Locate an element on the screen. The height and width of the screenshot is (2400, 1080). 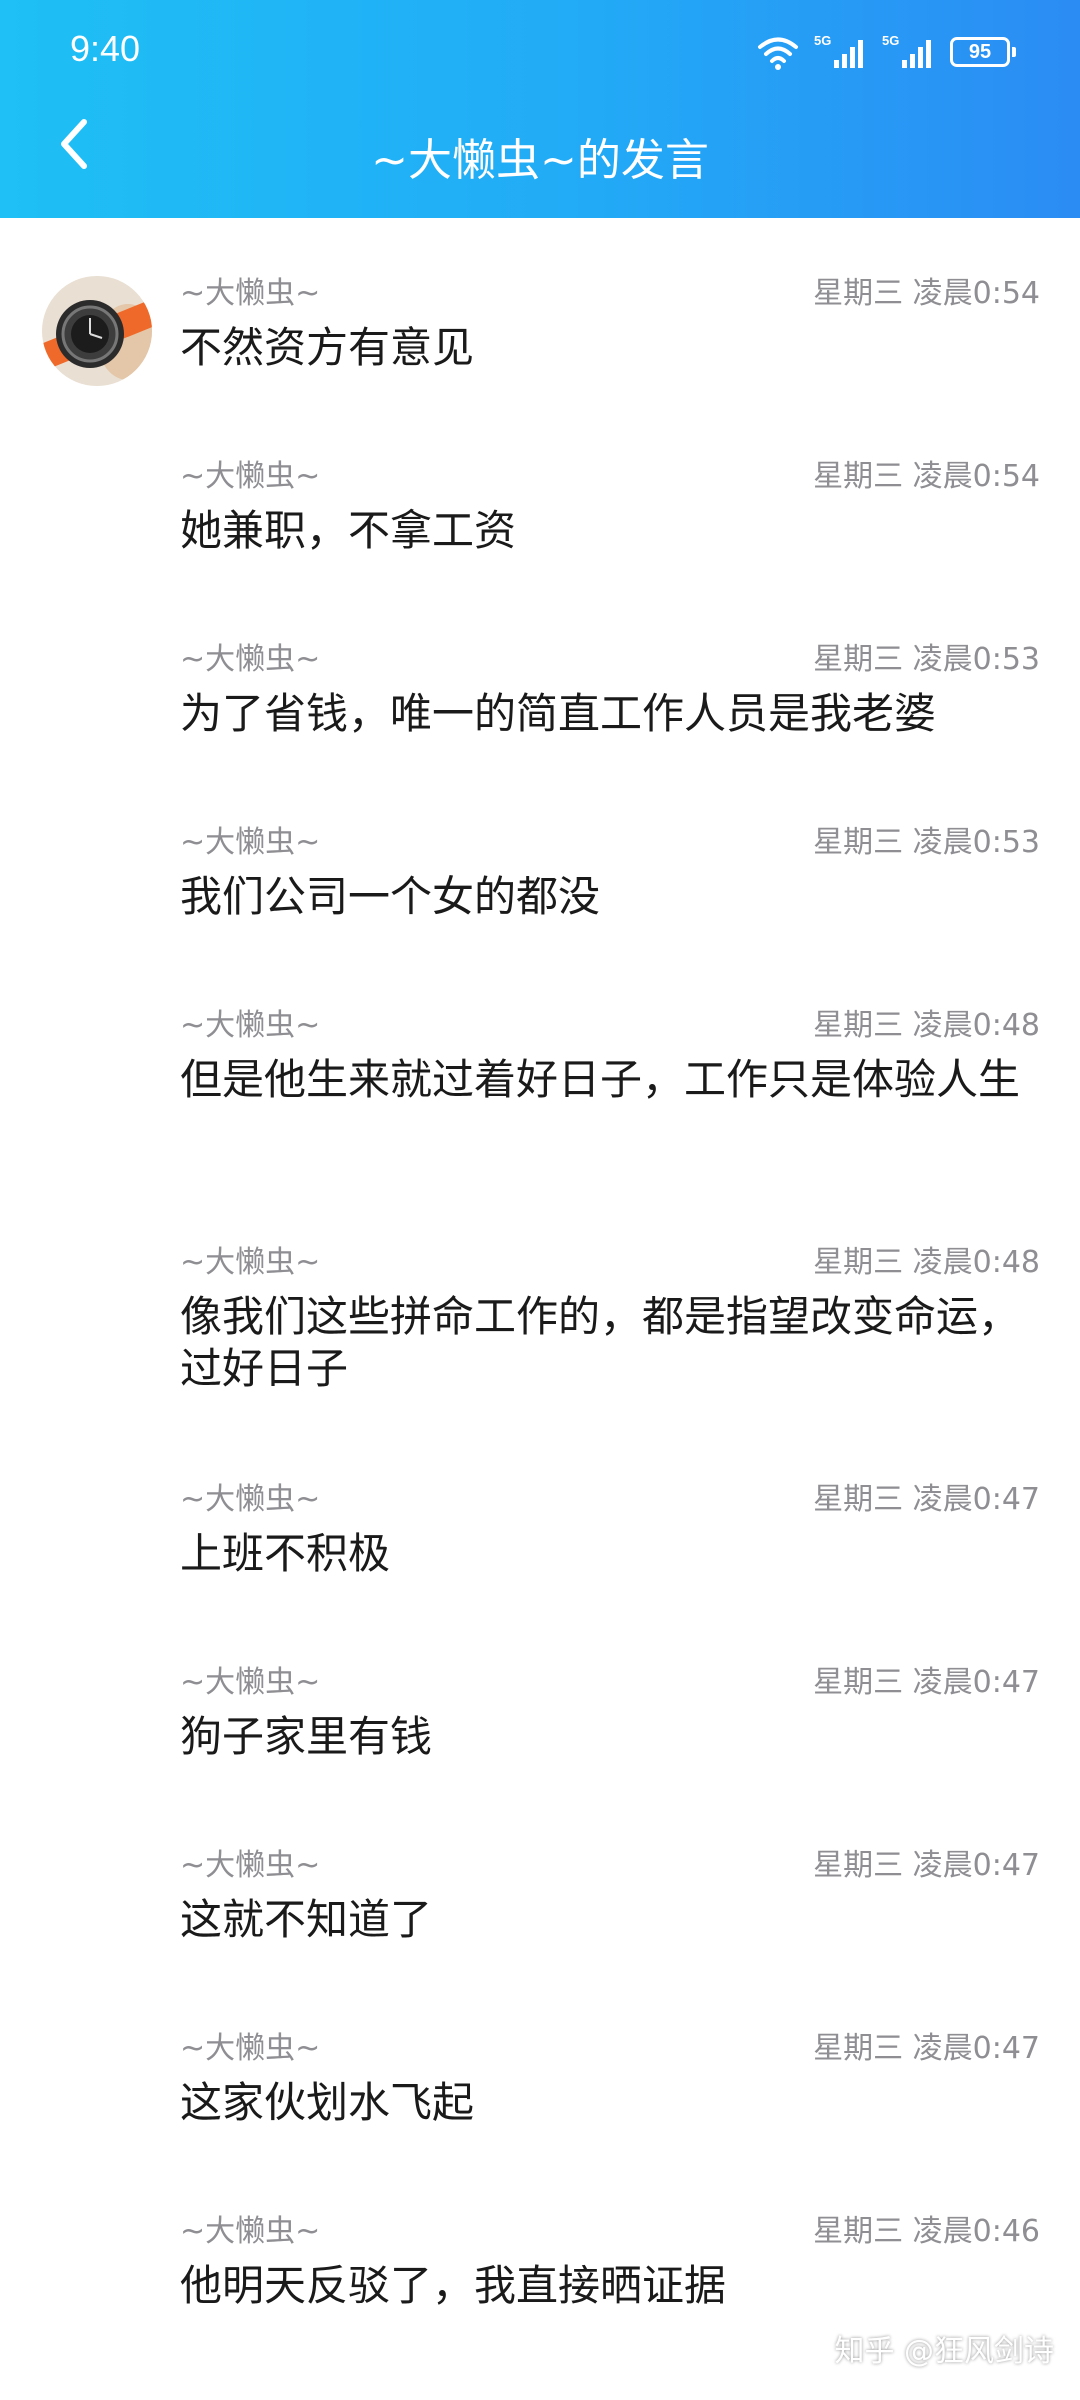
avatar is located at coordinates (97, 331).